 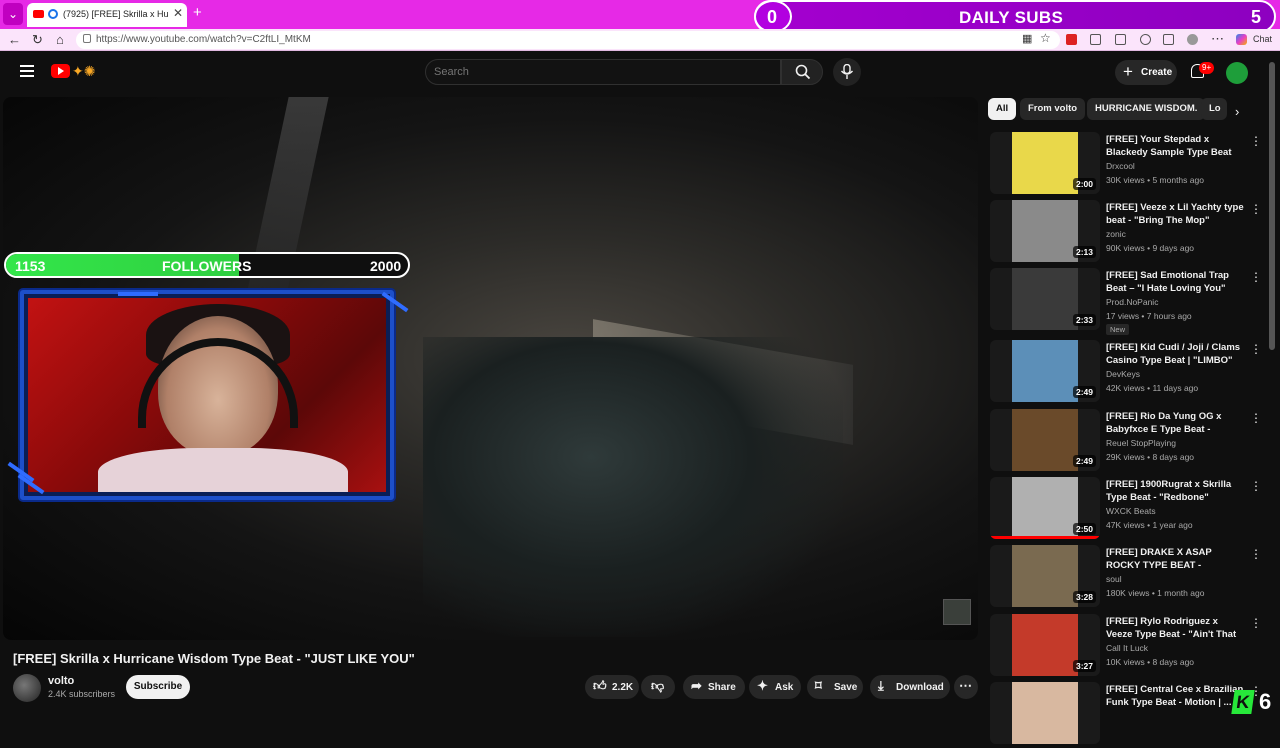 I want to click on home-icon: ⌂, so click(x=60, y=39).